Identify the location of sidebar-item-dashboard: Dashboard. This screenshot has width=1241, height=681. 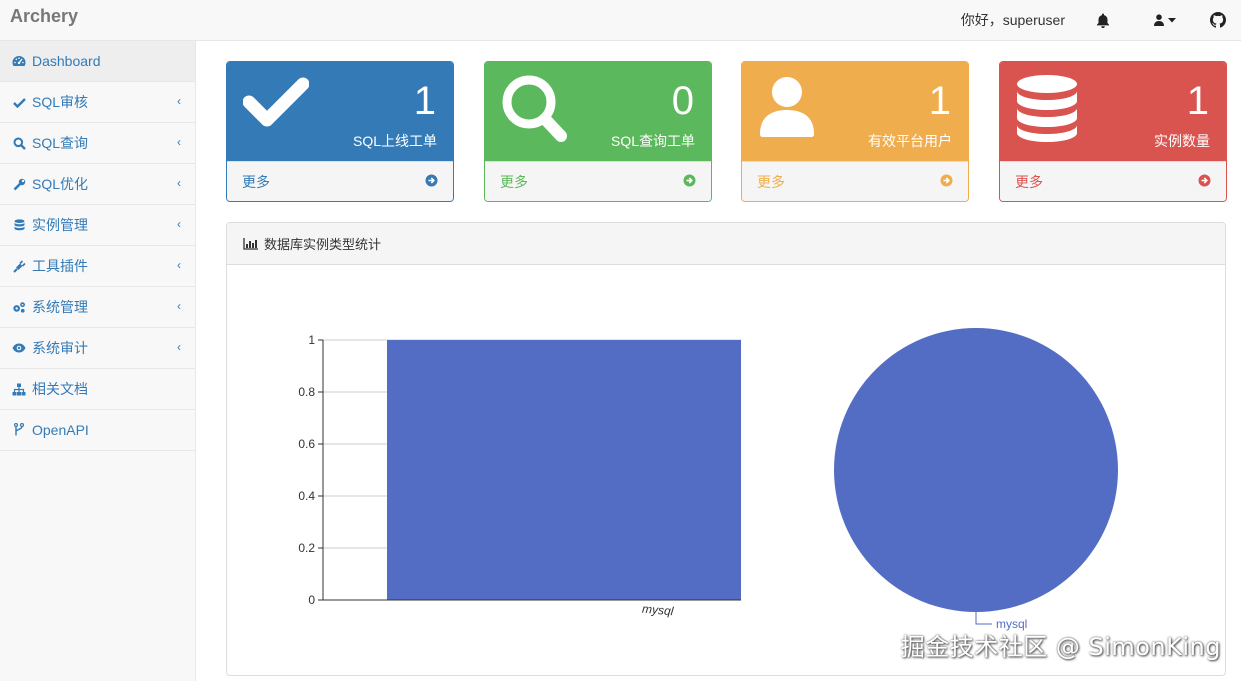
(97, 61).